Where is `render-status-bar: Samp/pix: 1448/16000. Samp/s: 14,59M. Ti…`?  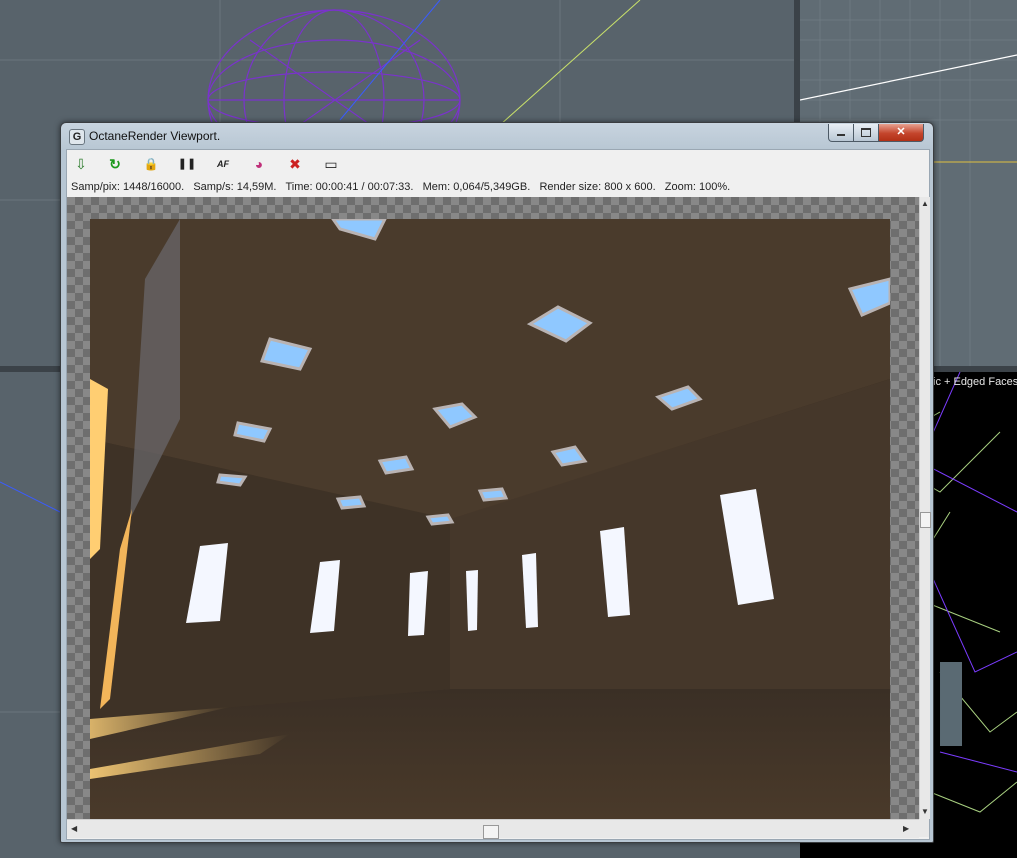
render-status-bar: Samp/pix: 1448/16000. Samp/s: 14,59M. Ti… is located at coordinates (400, 187).